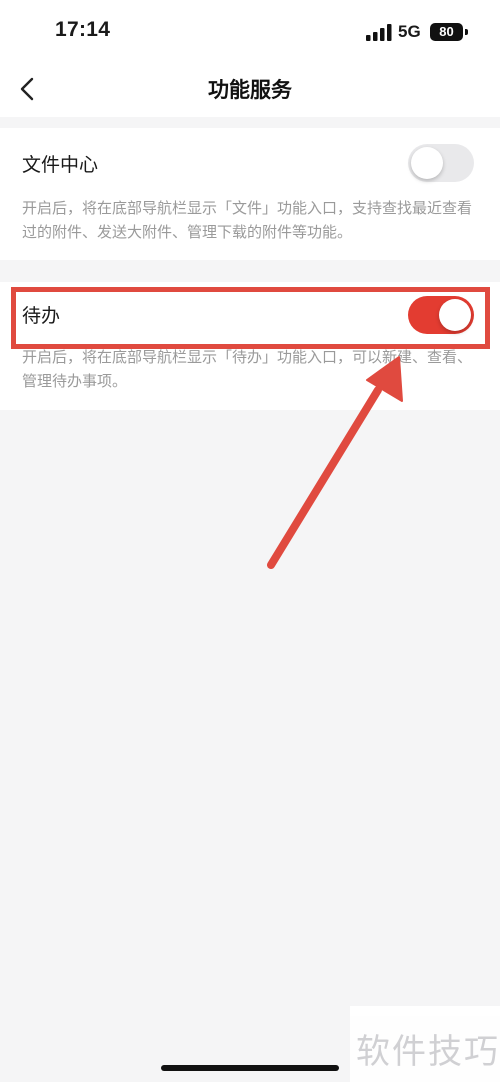 Image resolution: width=500 pixels, height=1082 pixels. What do you see at coordinates (409, 31) in the screenshot?
I see `network-type-label: 5G` at bounding box center [409, 31].